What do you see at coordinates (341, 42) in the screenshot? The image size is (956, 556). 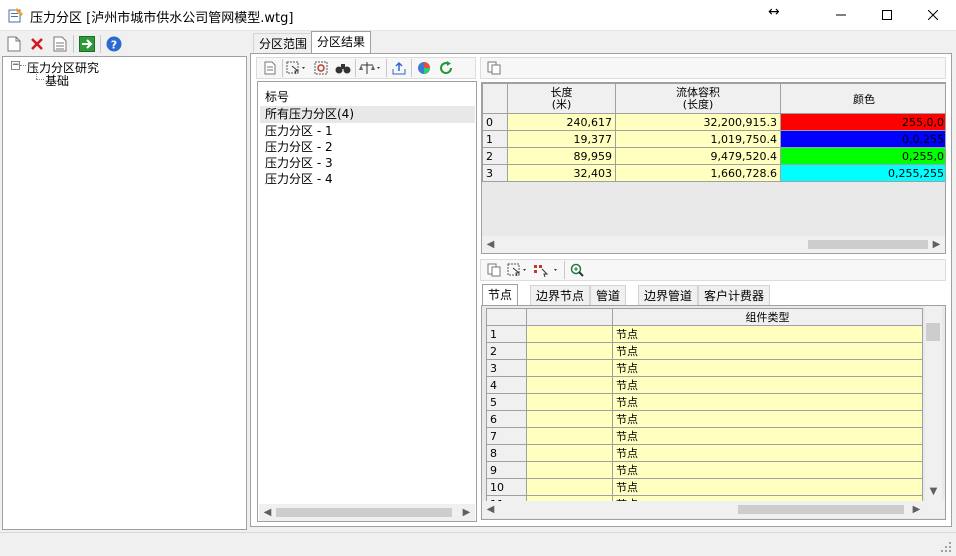 I see `tab-zone-result: 分区结果` at bounding box center [341, 42].